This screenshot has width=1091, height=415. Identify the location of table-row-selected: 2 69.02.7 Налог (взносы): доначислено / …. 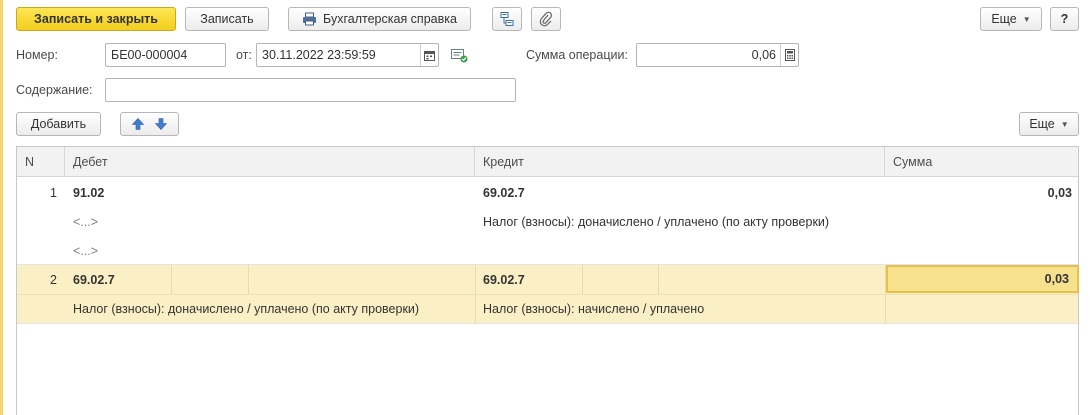
(548, 294).